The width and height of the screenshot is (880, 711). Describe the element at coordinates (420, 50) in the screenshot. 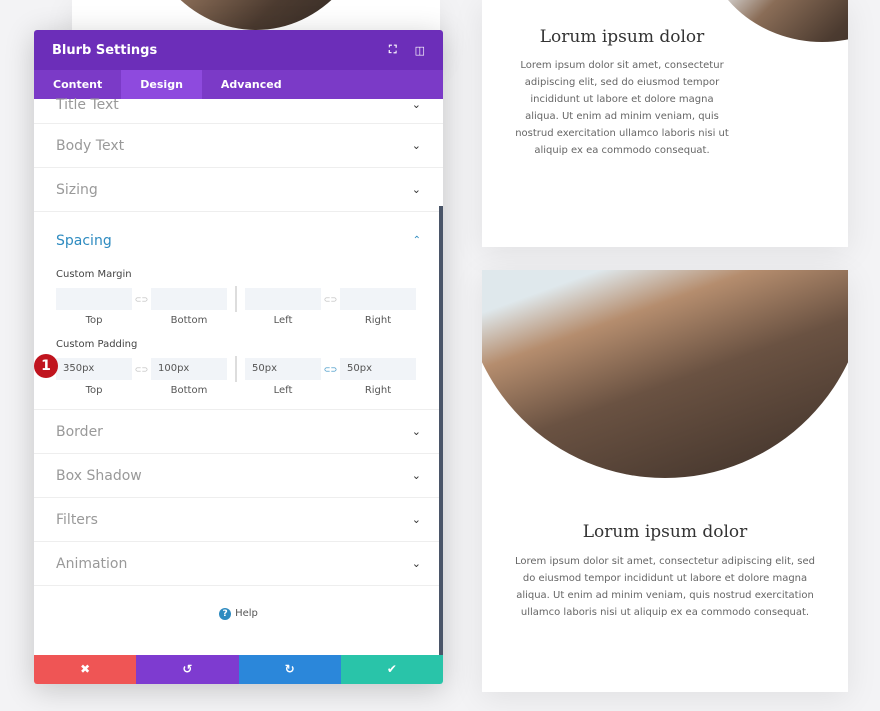

I see `sidebar-toggle-icon: ◫` at that location.